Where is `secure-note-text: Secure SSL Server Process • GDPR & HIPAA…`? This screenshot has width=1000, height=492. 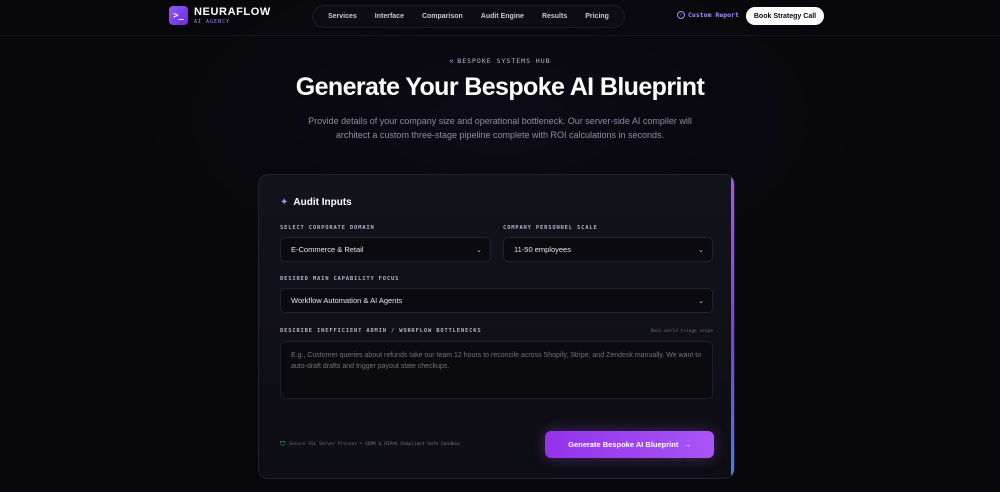
secure-note-text: Secure SSL Server Process • GDPR & HIPAA… is located at coordinates (374, 444).